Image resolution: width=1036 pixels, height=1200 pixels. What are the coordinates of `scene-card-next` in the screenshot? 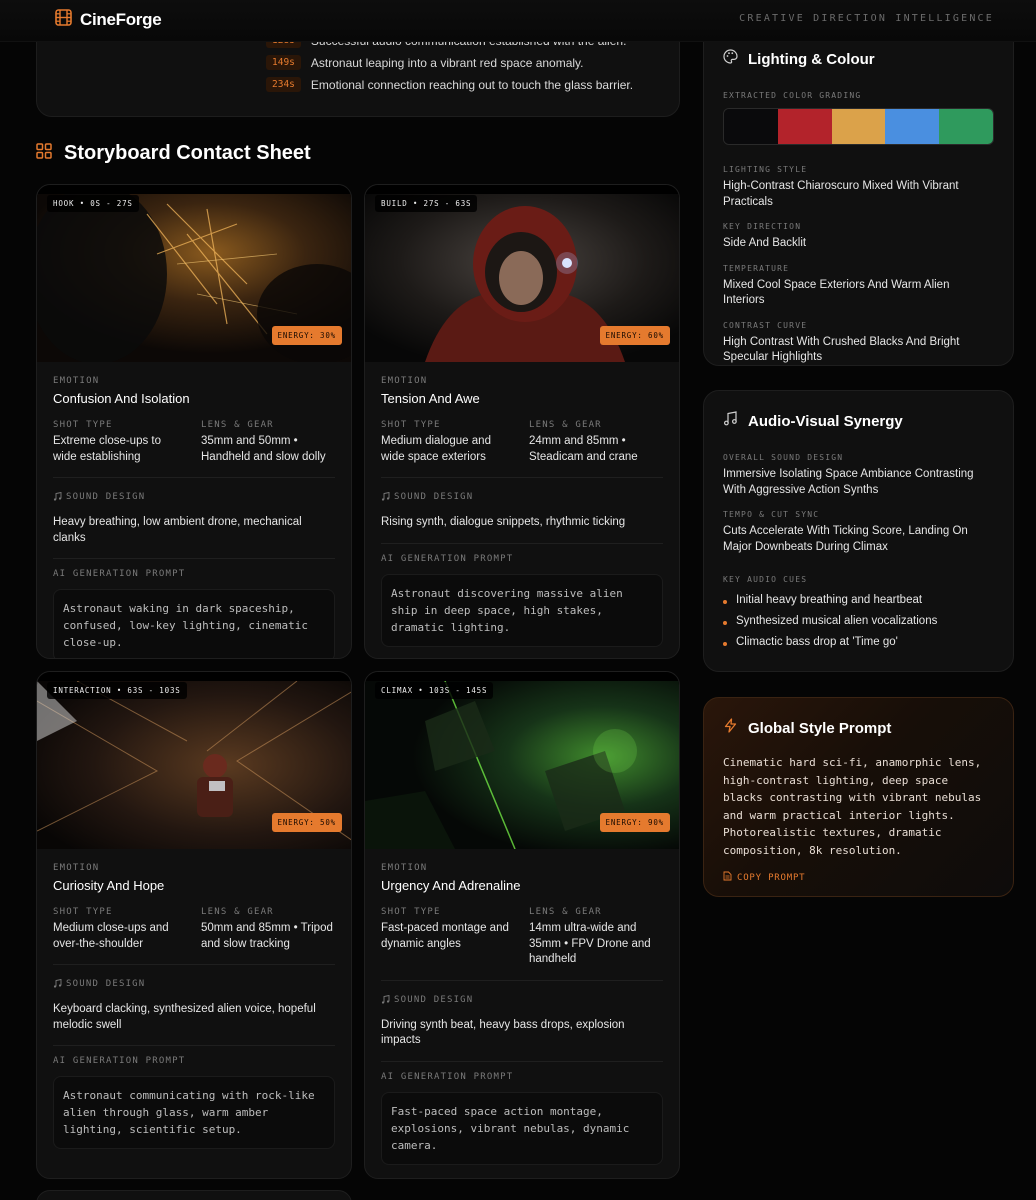 It's located at (194, 1195).